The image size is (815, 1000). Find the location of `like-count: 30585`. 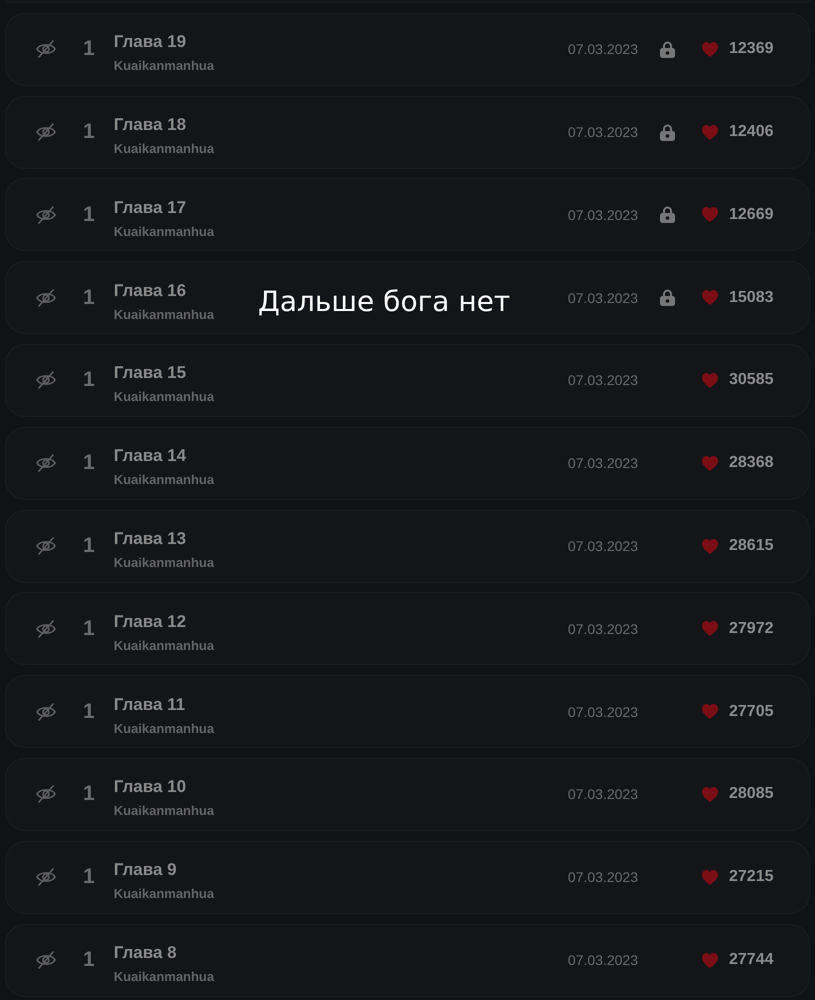

like-count: 30585 is located at coordinates (751, 380).